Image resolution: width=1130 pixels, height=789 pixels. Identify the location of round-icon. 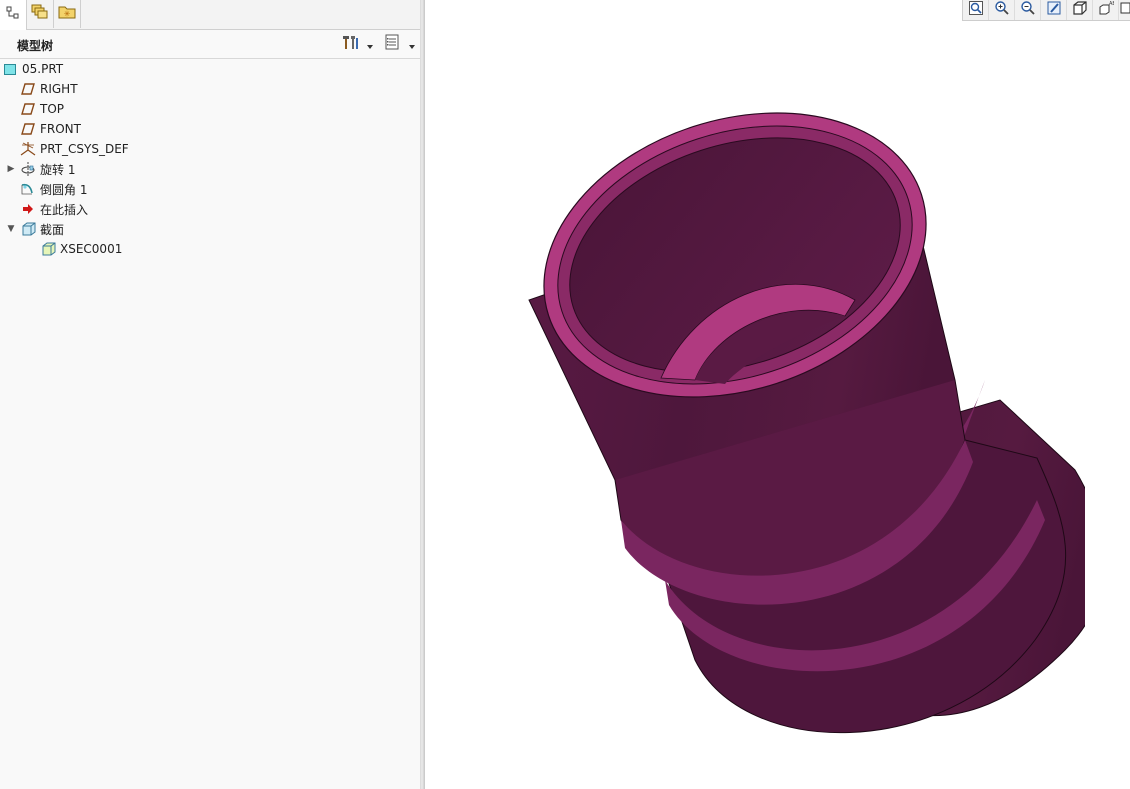
(28, 189).